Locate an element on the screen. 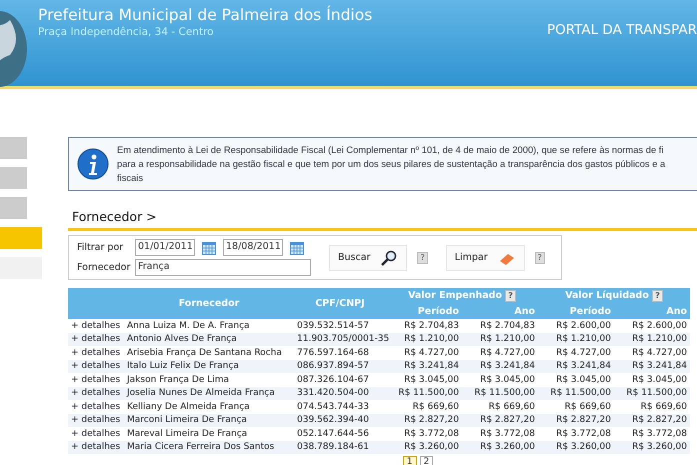 This screenshot has width=697, height=465. date-to-field: 18/08/2011 is located at coordinates (253, 247).